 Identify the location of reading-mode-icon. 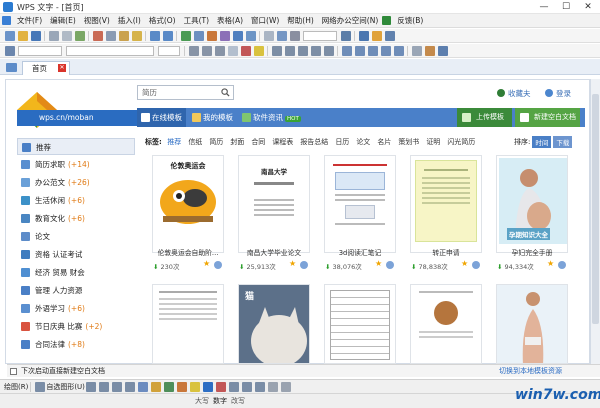
(389, 35).